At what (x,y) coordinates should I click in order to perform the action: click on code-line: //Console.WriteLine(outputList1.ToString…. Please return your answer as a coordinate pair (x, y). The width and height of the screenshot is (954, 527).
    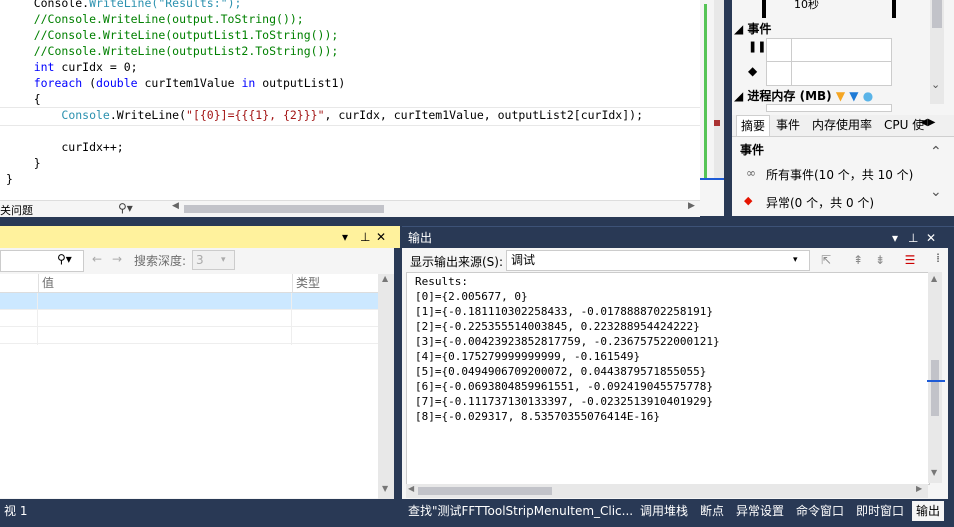
    Looking at the image, I should click on (172, 35).